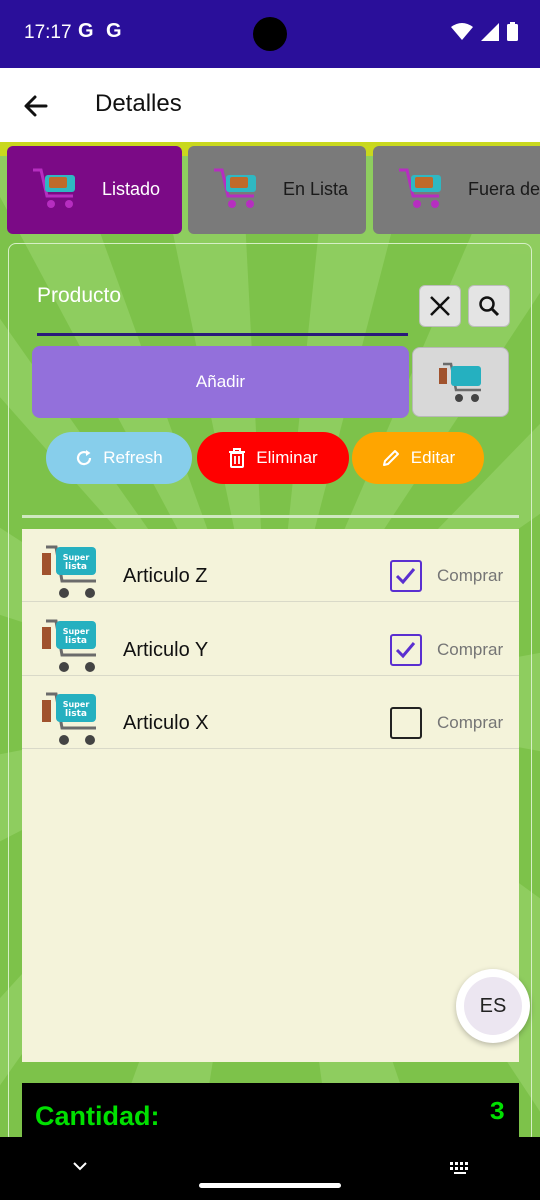 The image size is (540, 1200). I want to click on delete-label: Eliminar, so click(287, 457).